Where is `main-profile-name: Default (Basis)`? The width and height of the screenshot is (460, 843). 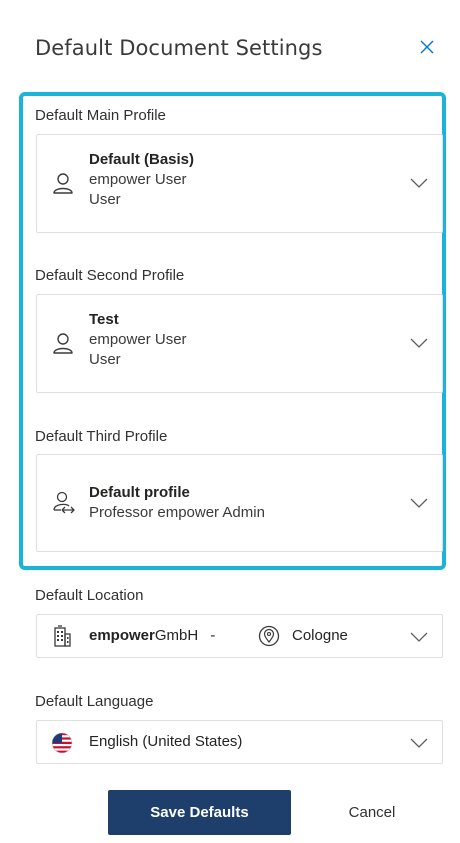
main-profile-name: Default (Basis) is located at coordinates (142, 159).